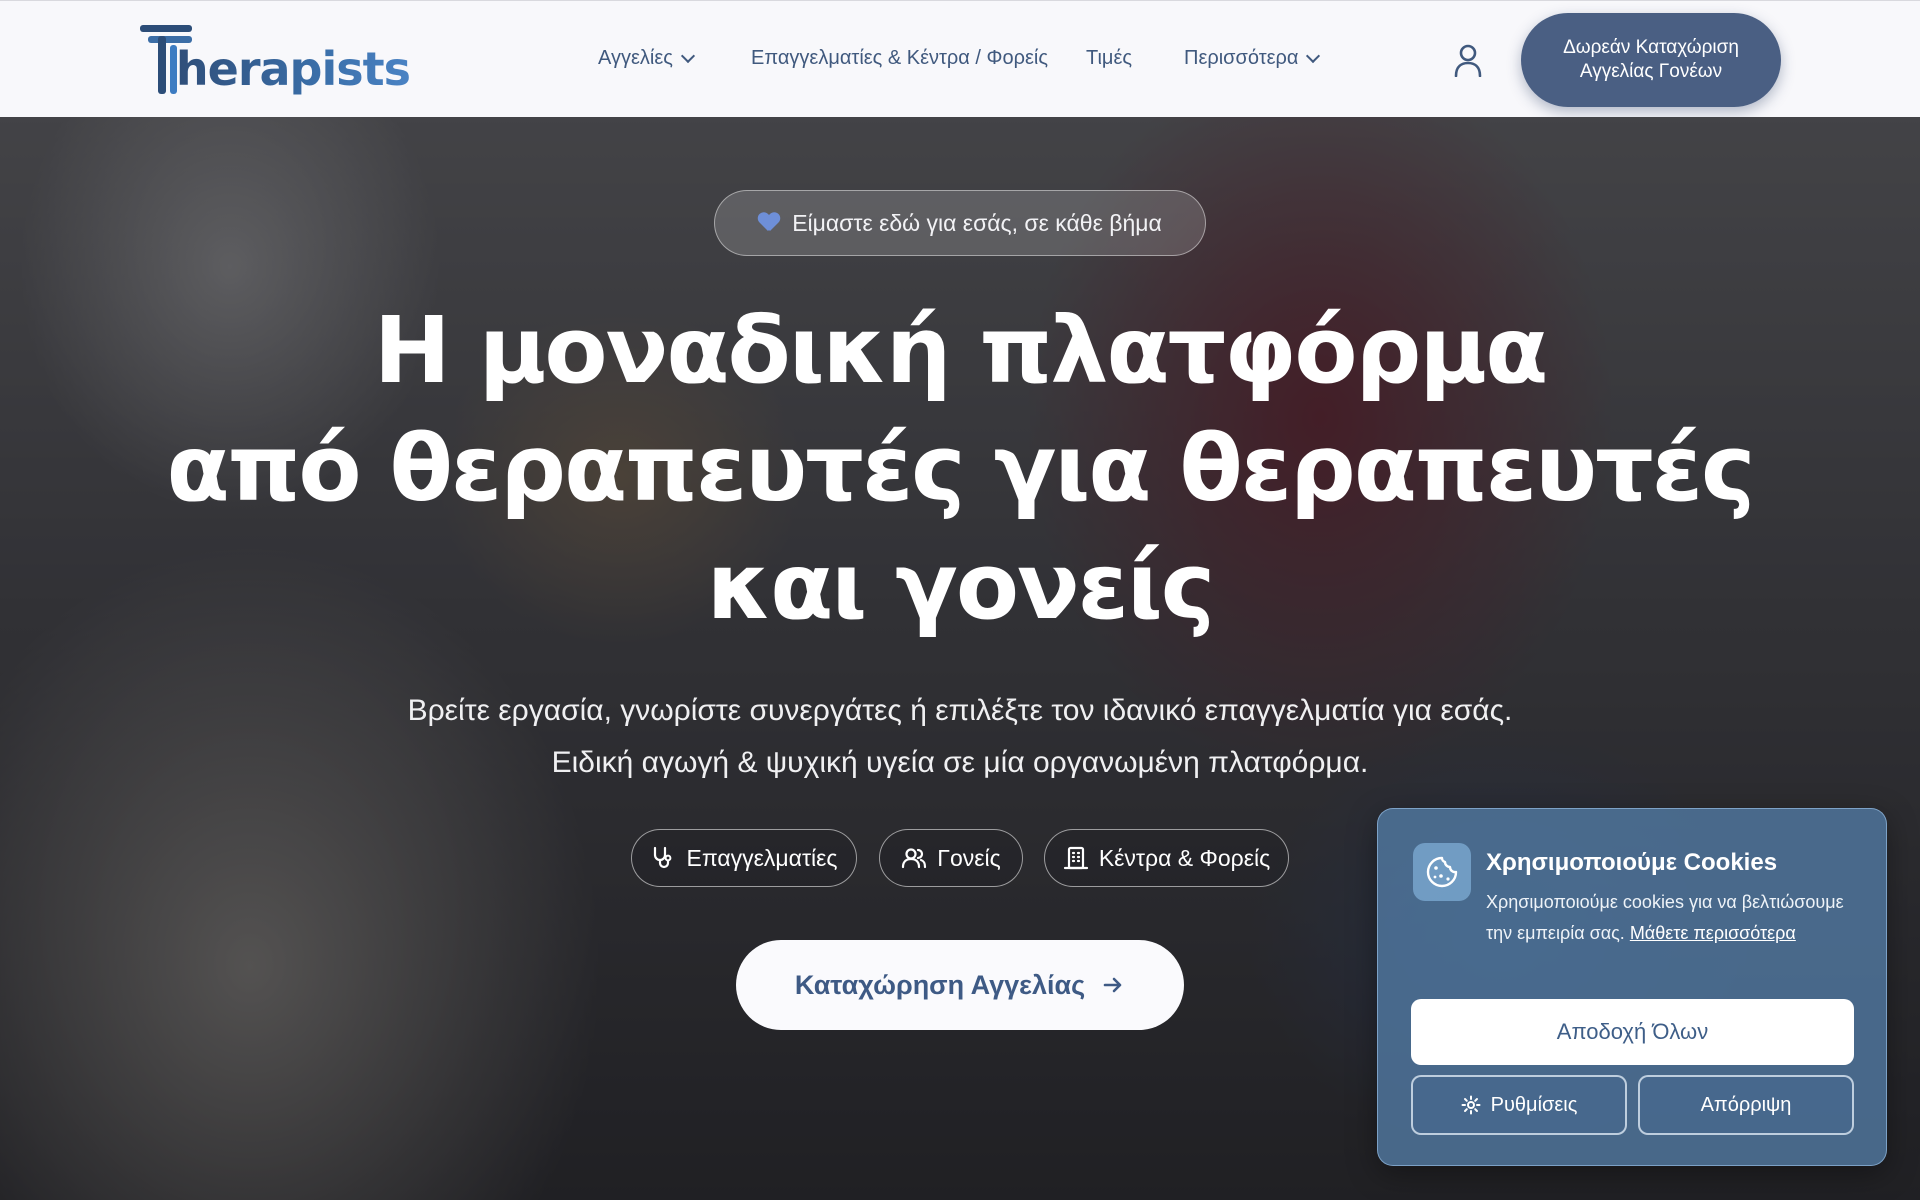 This screenshot has height=1200, width=1920. What do you see at coordinates (1184, 857) in the screenshot?
I see `pill-label: Κέντρα & Φορείς` at bounding box center [1184, 857].